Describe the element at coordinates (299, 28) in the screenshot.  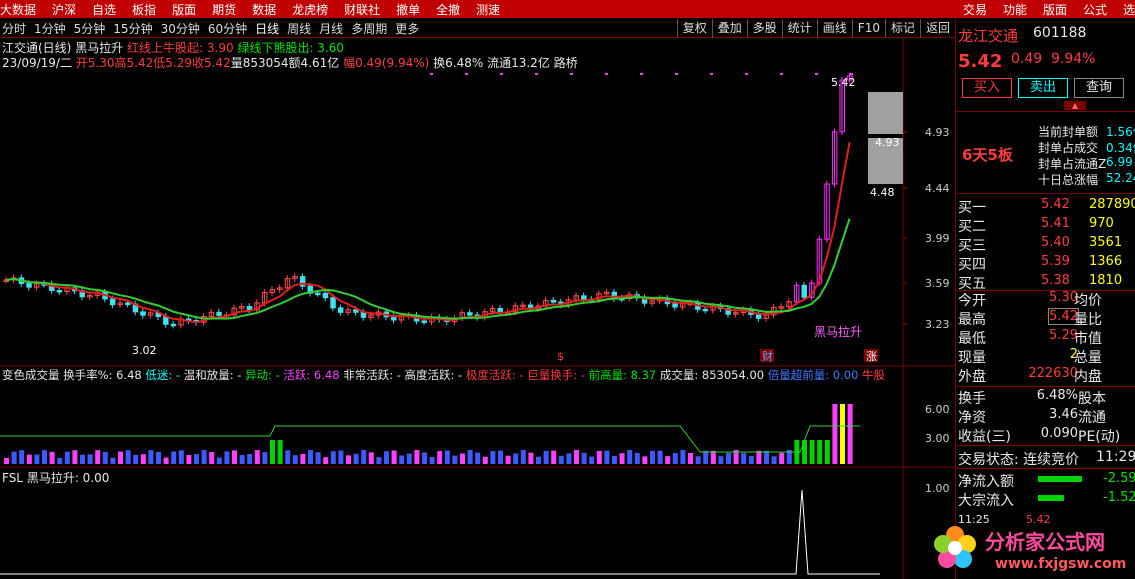
I see `period-tab-7: 周线` at that location.